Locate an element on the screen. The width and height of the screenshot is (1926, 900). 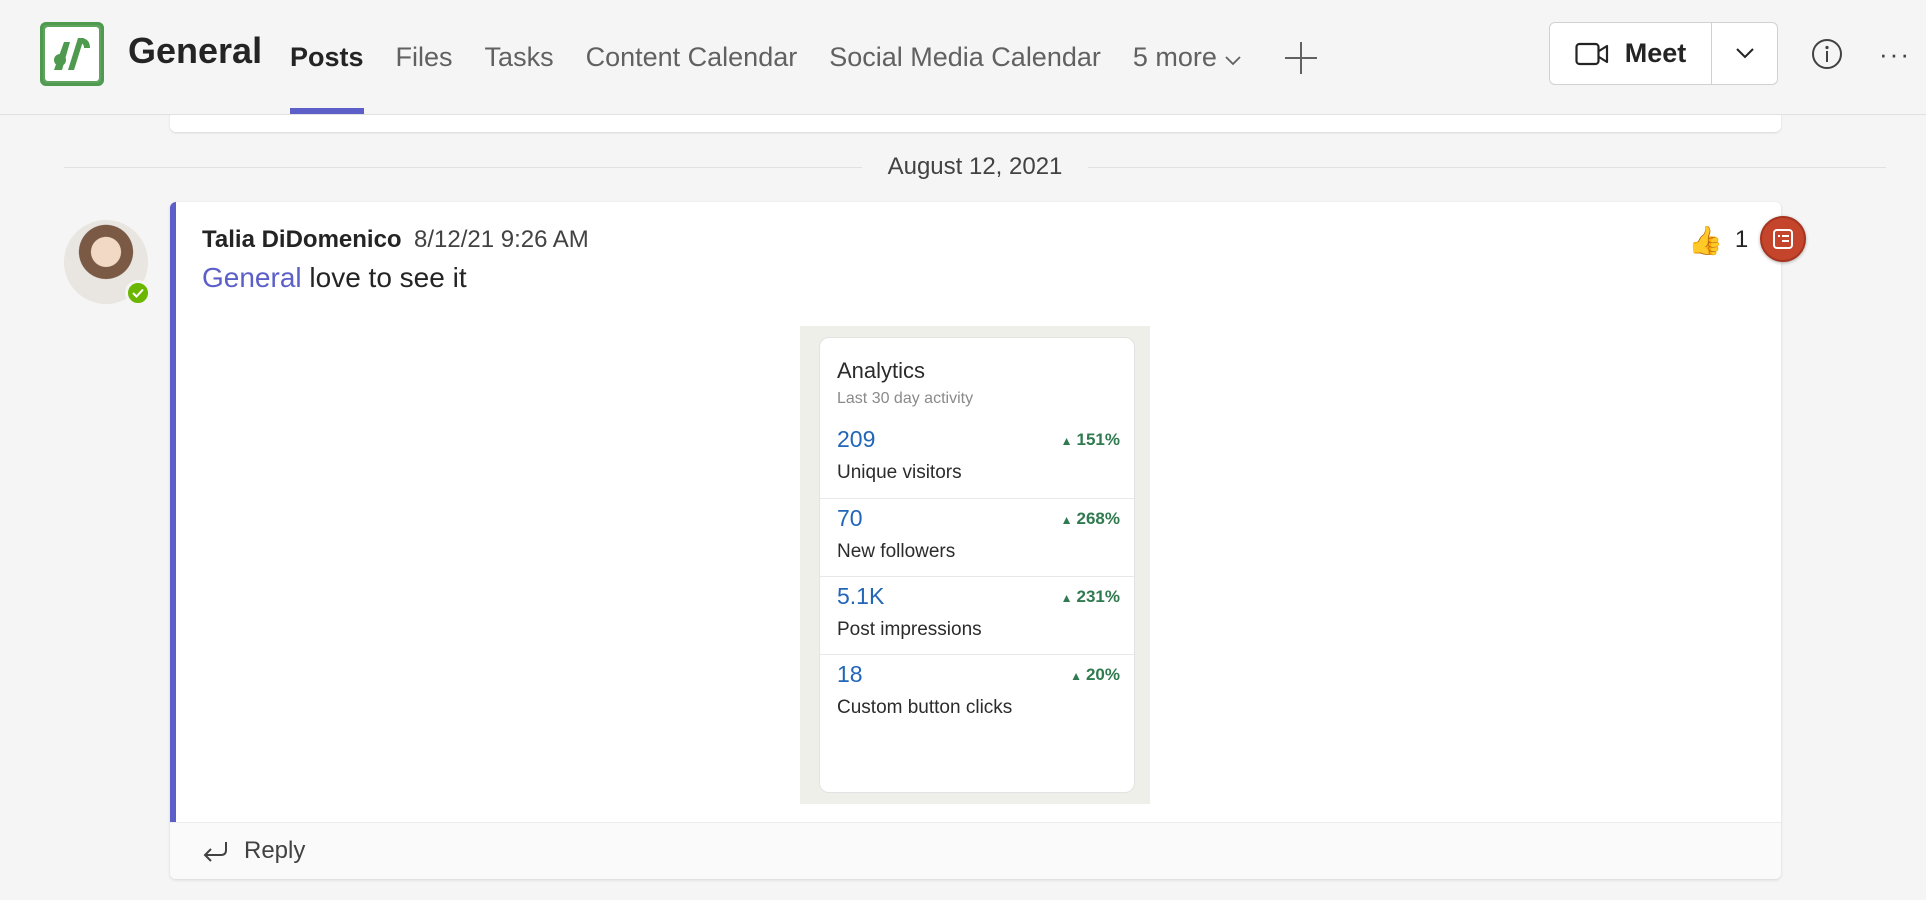
plus-icon is located at coordinates (1301, 58).